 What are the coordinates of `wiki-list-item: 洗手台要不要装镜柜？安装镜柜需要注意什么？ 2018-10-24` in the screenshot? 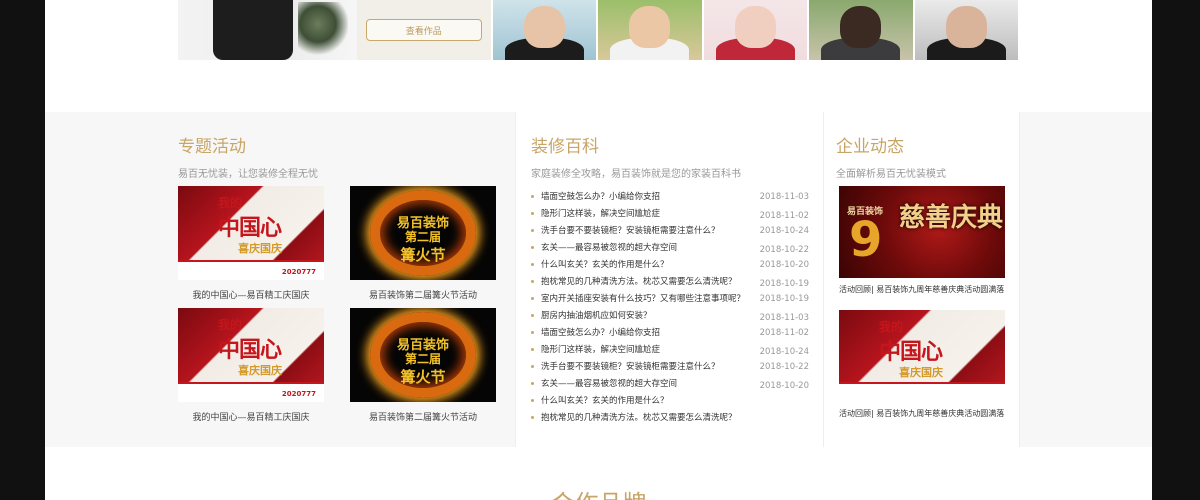 It's located at (670, 231).